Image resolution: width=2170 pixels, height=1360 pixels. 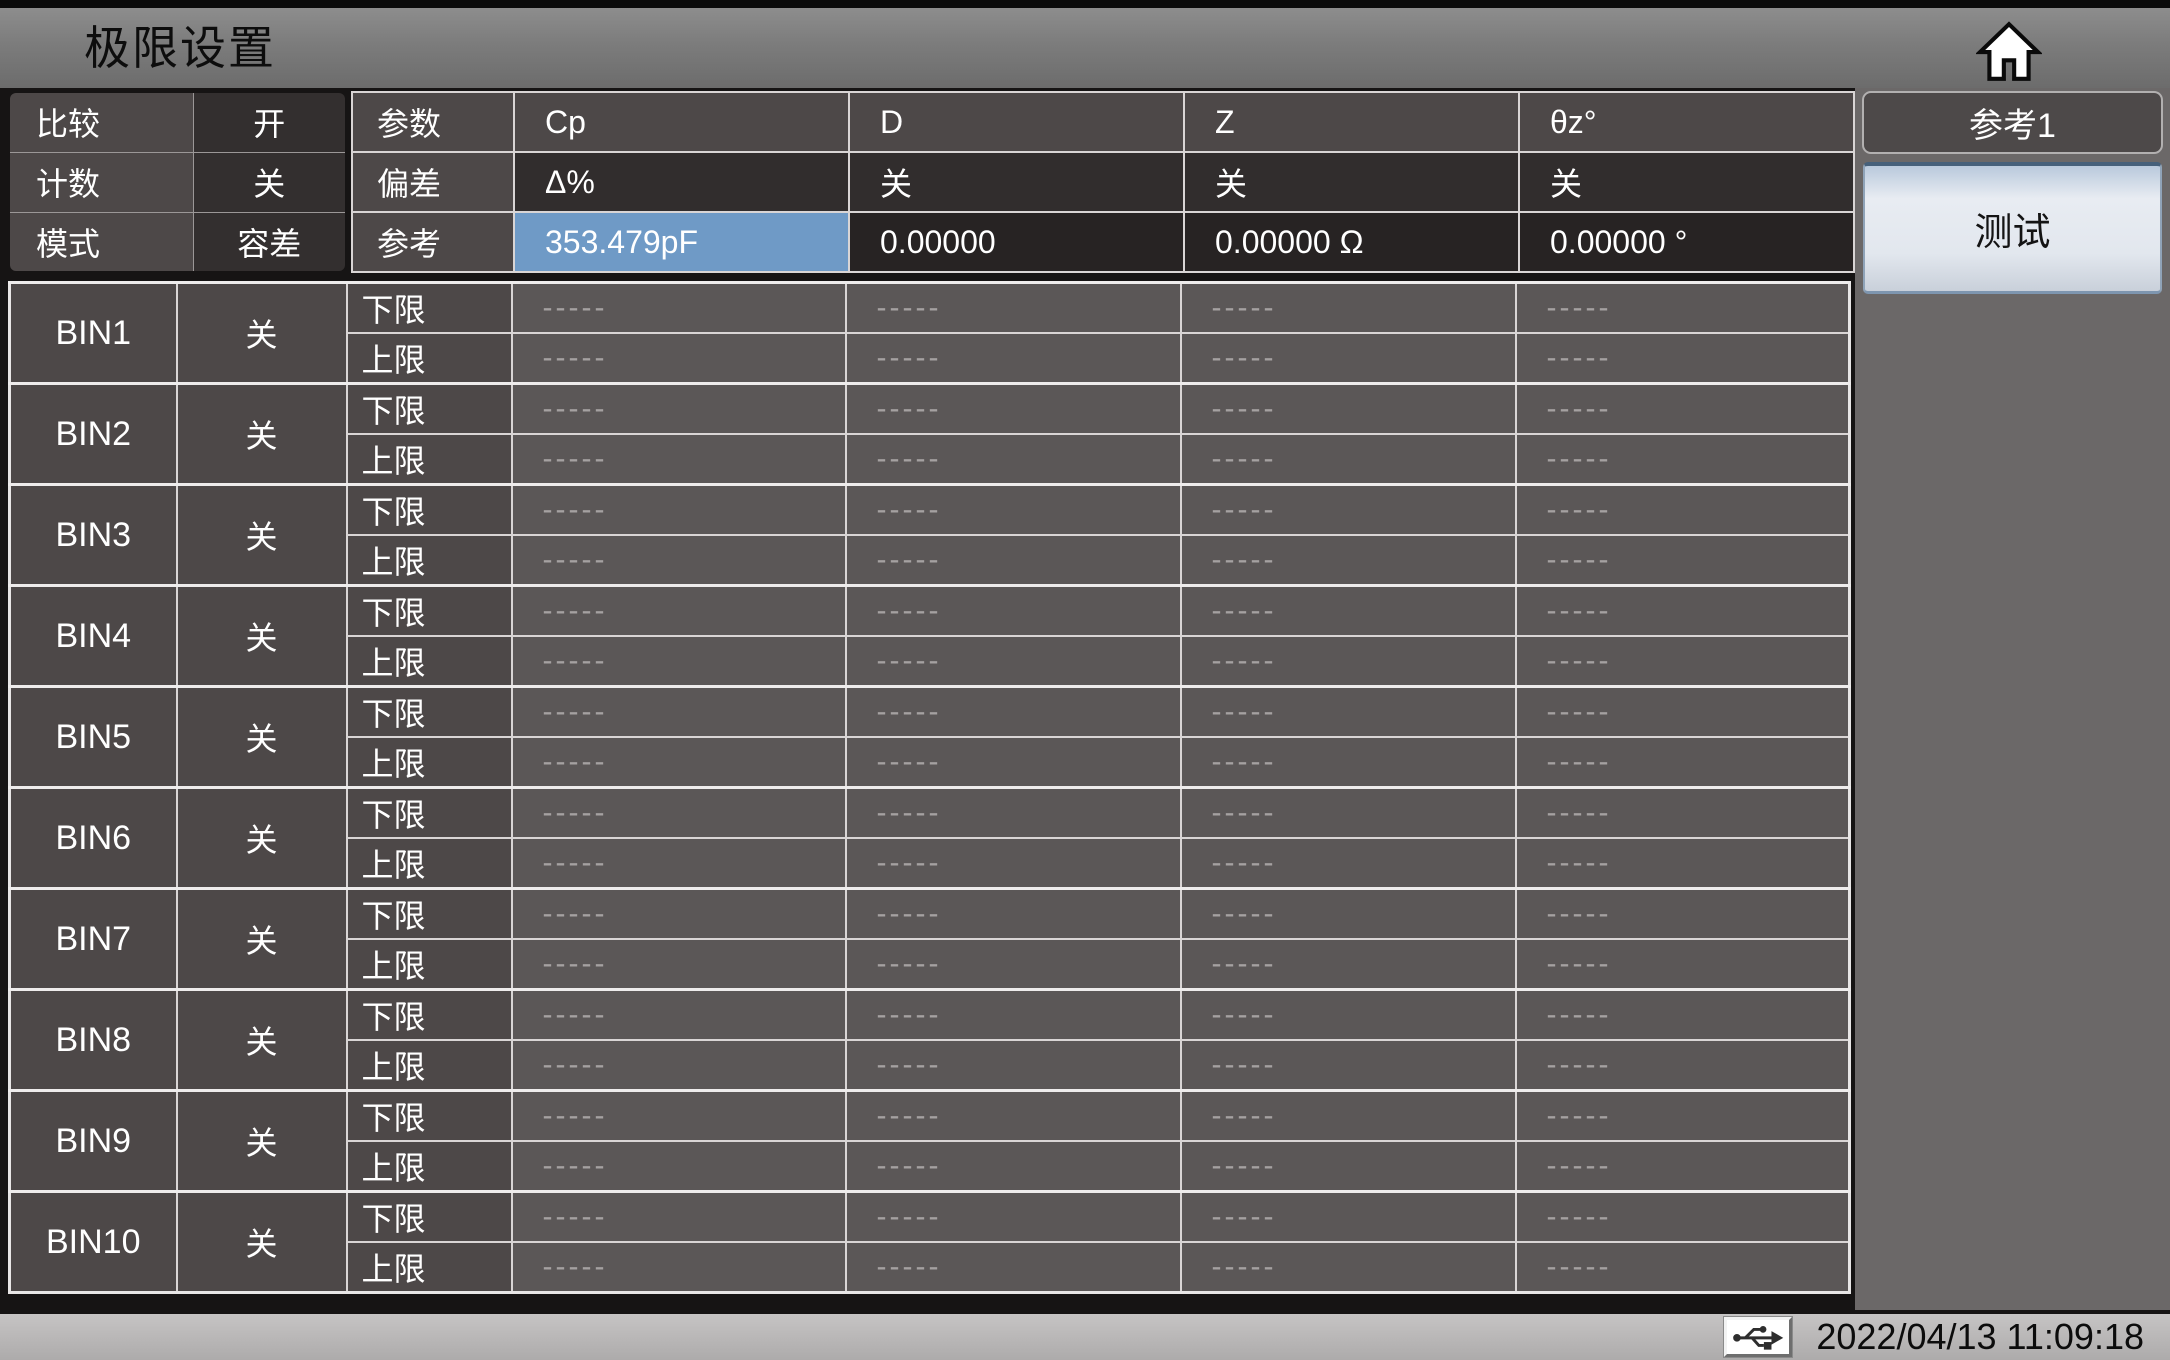 I want to click on mode-state-button: 容差, so click(x=268, y=241).